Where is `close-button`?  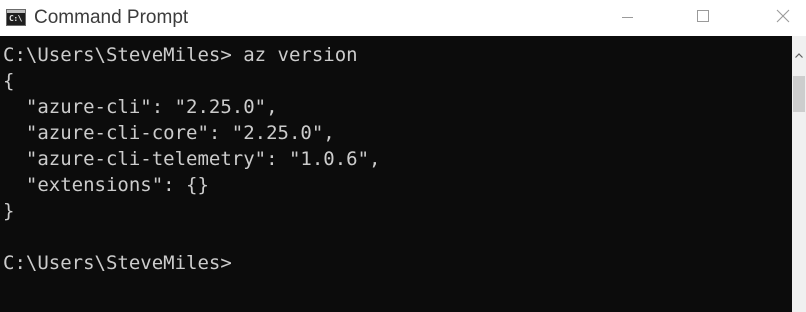
close-button is located at coordinates (783, 18).